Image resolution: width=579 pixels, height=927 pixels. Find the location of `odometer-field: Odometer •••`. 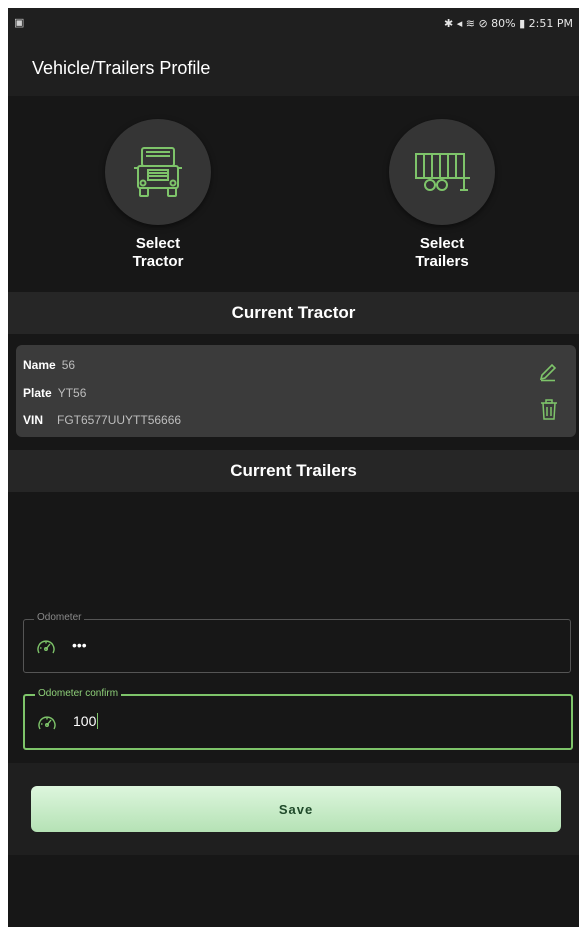

odometer-field: Odometer ••• is located at coordinates (297, 642).